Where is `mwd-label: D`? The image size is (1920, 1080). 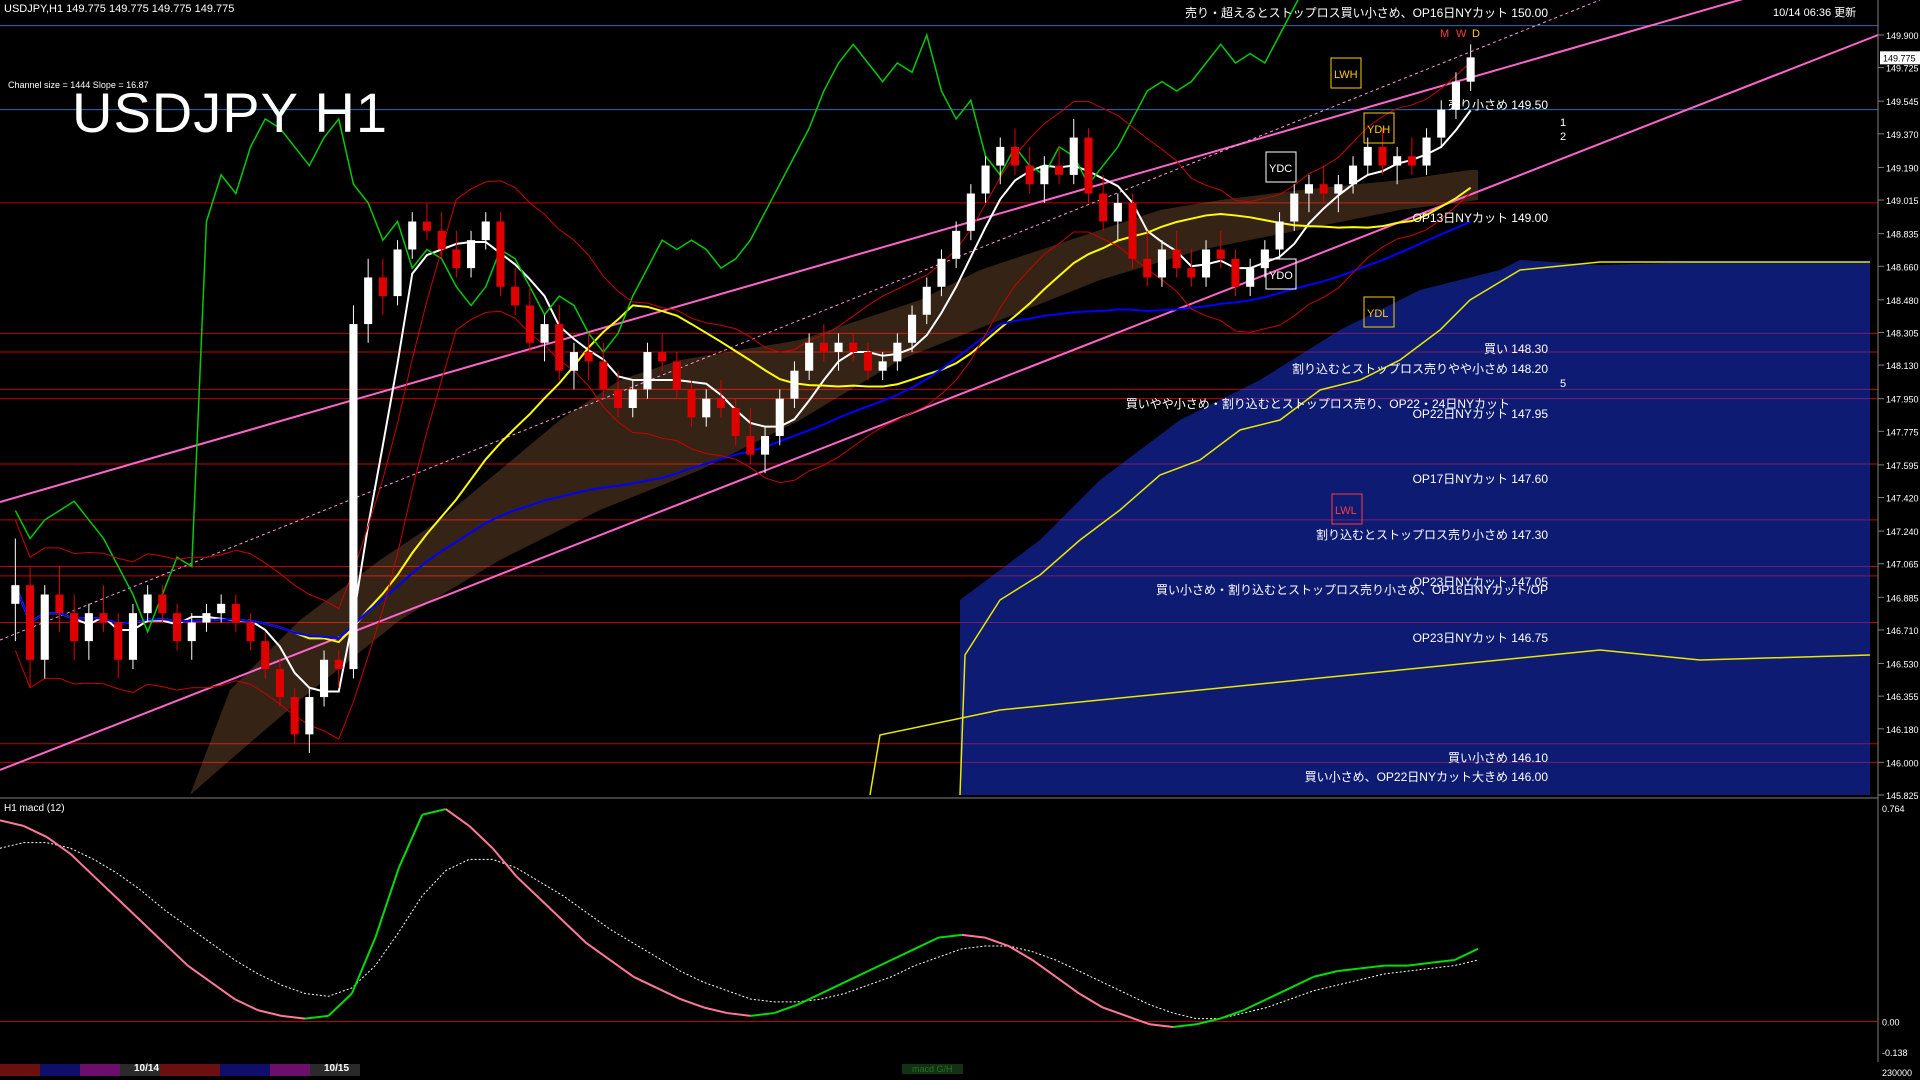 mwd-label: D is located at coordinates (1476, 34).